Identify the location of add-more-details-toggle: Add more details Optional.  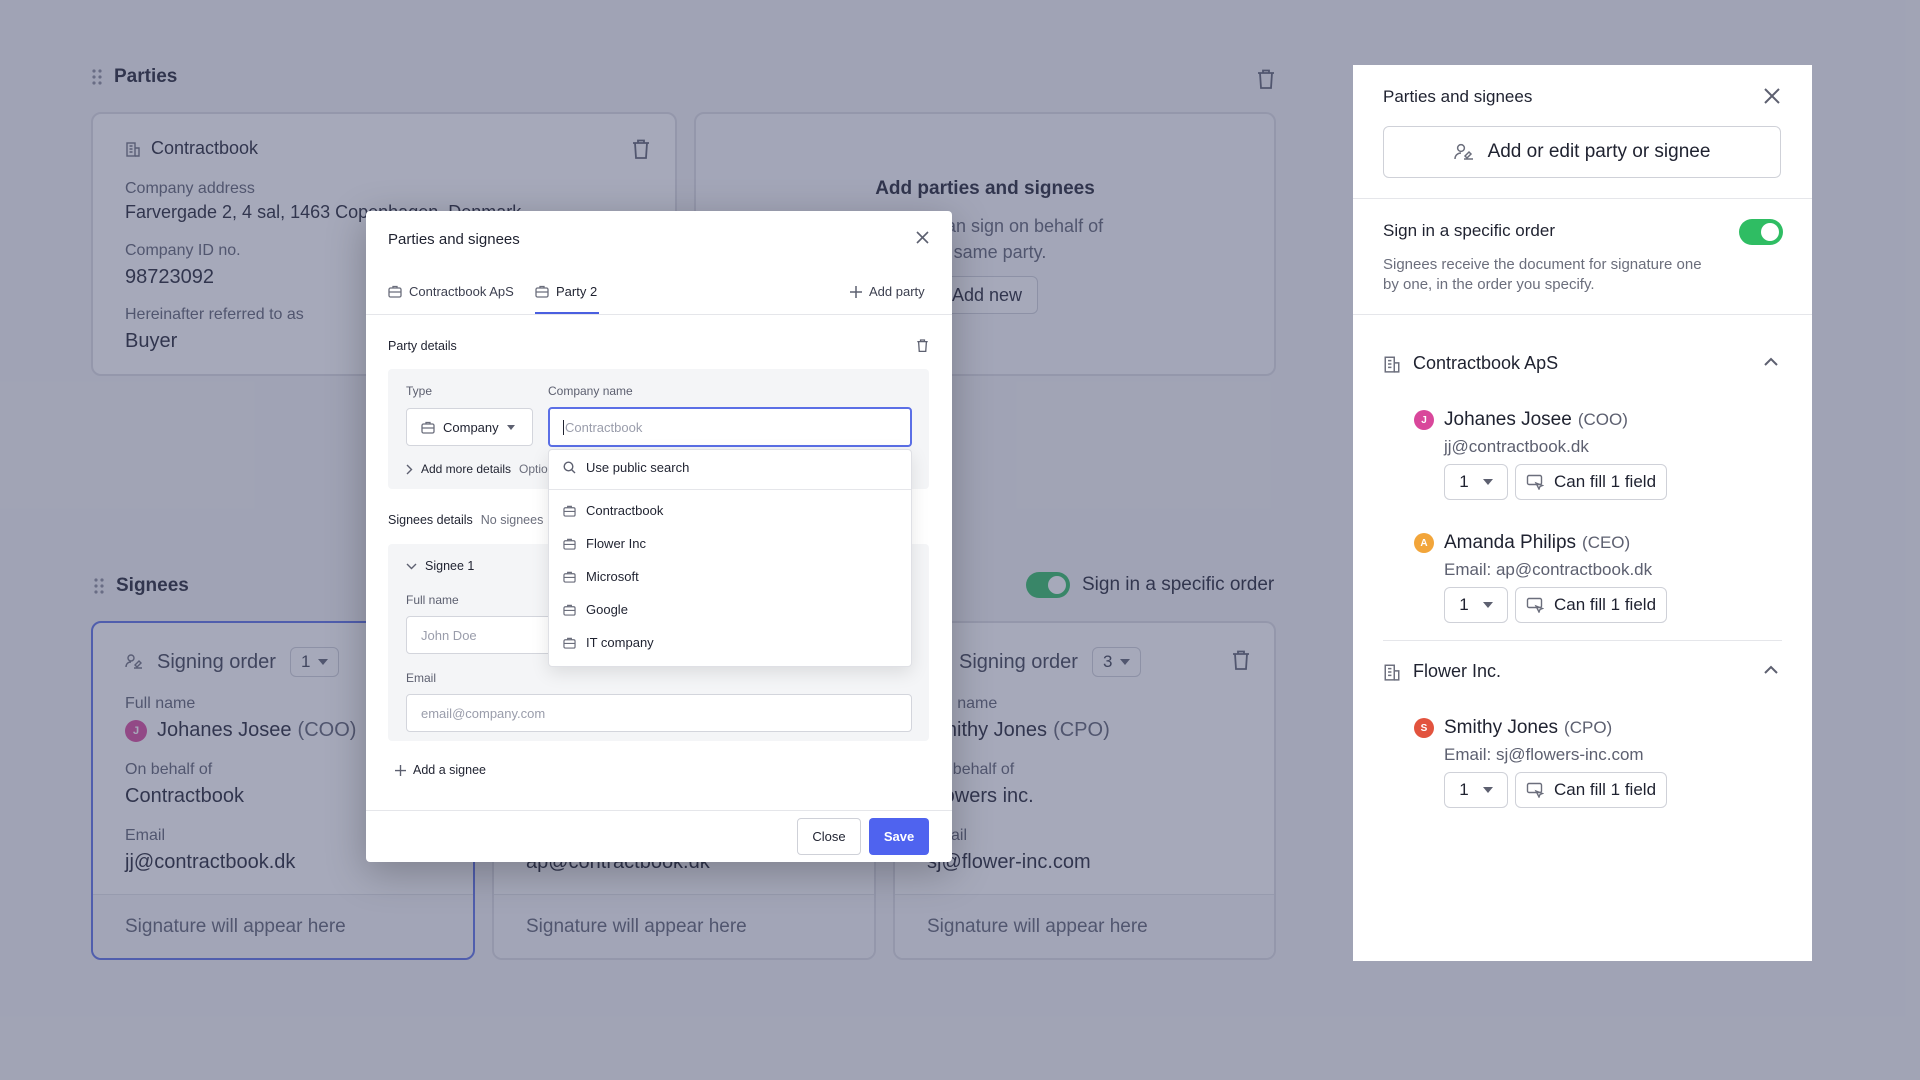
(485, 469).